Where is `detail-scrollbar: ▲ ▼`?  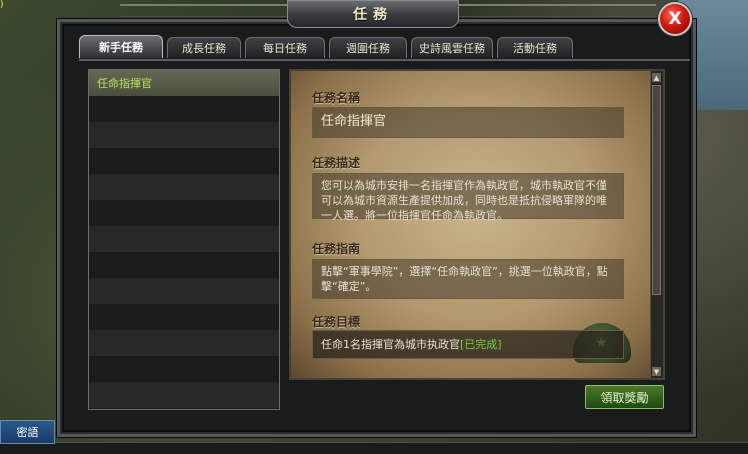
detail-scrollbar: ▲ ▼ is located at coordinates (656, 224).